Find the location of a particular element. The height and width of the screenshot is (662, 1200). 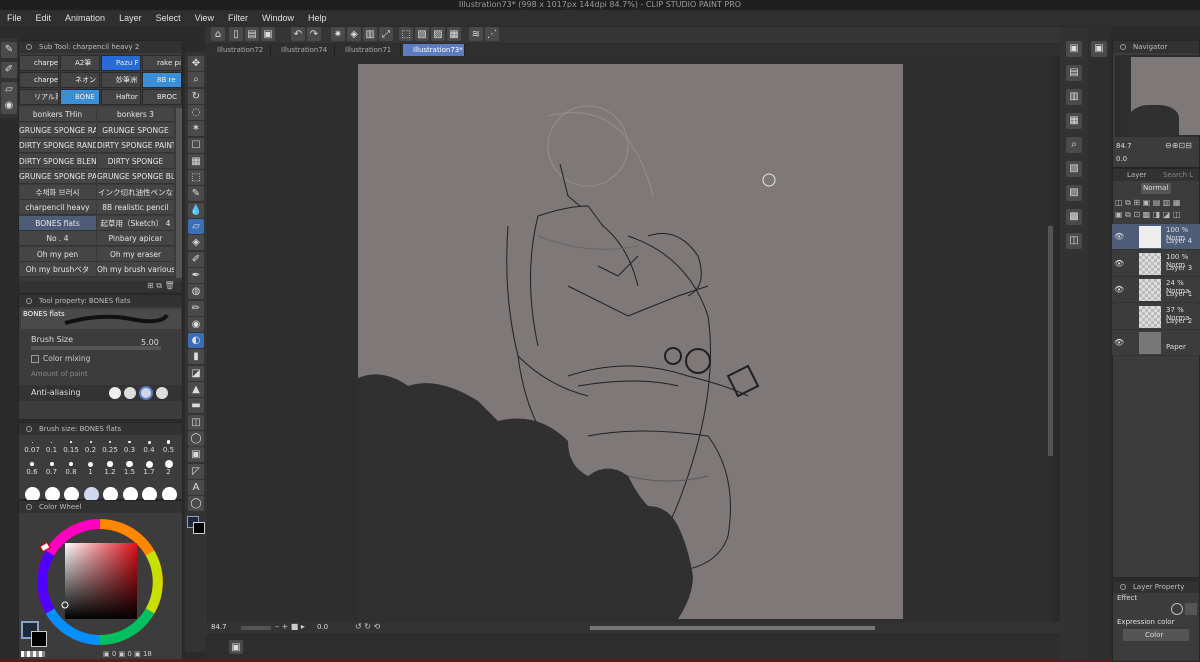

tab-illustration71: Illustration71 is located at coordinates (368, 50).